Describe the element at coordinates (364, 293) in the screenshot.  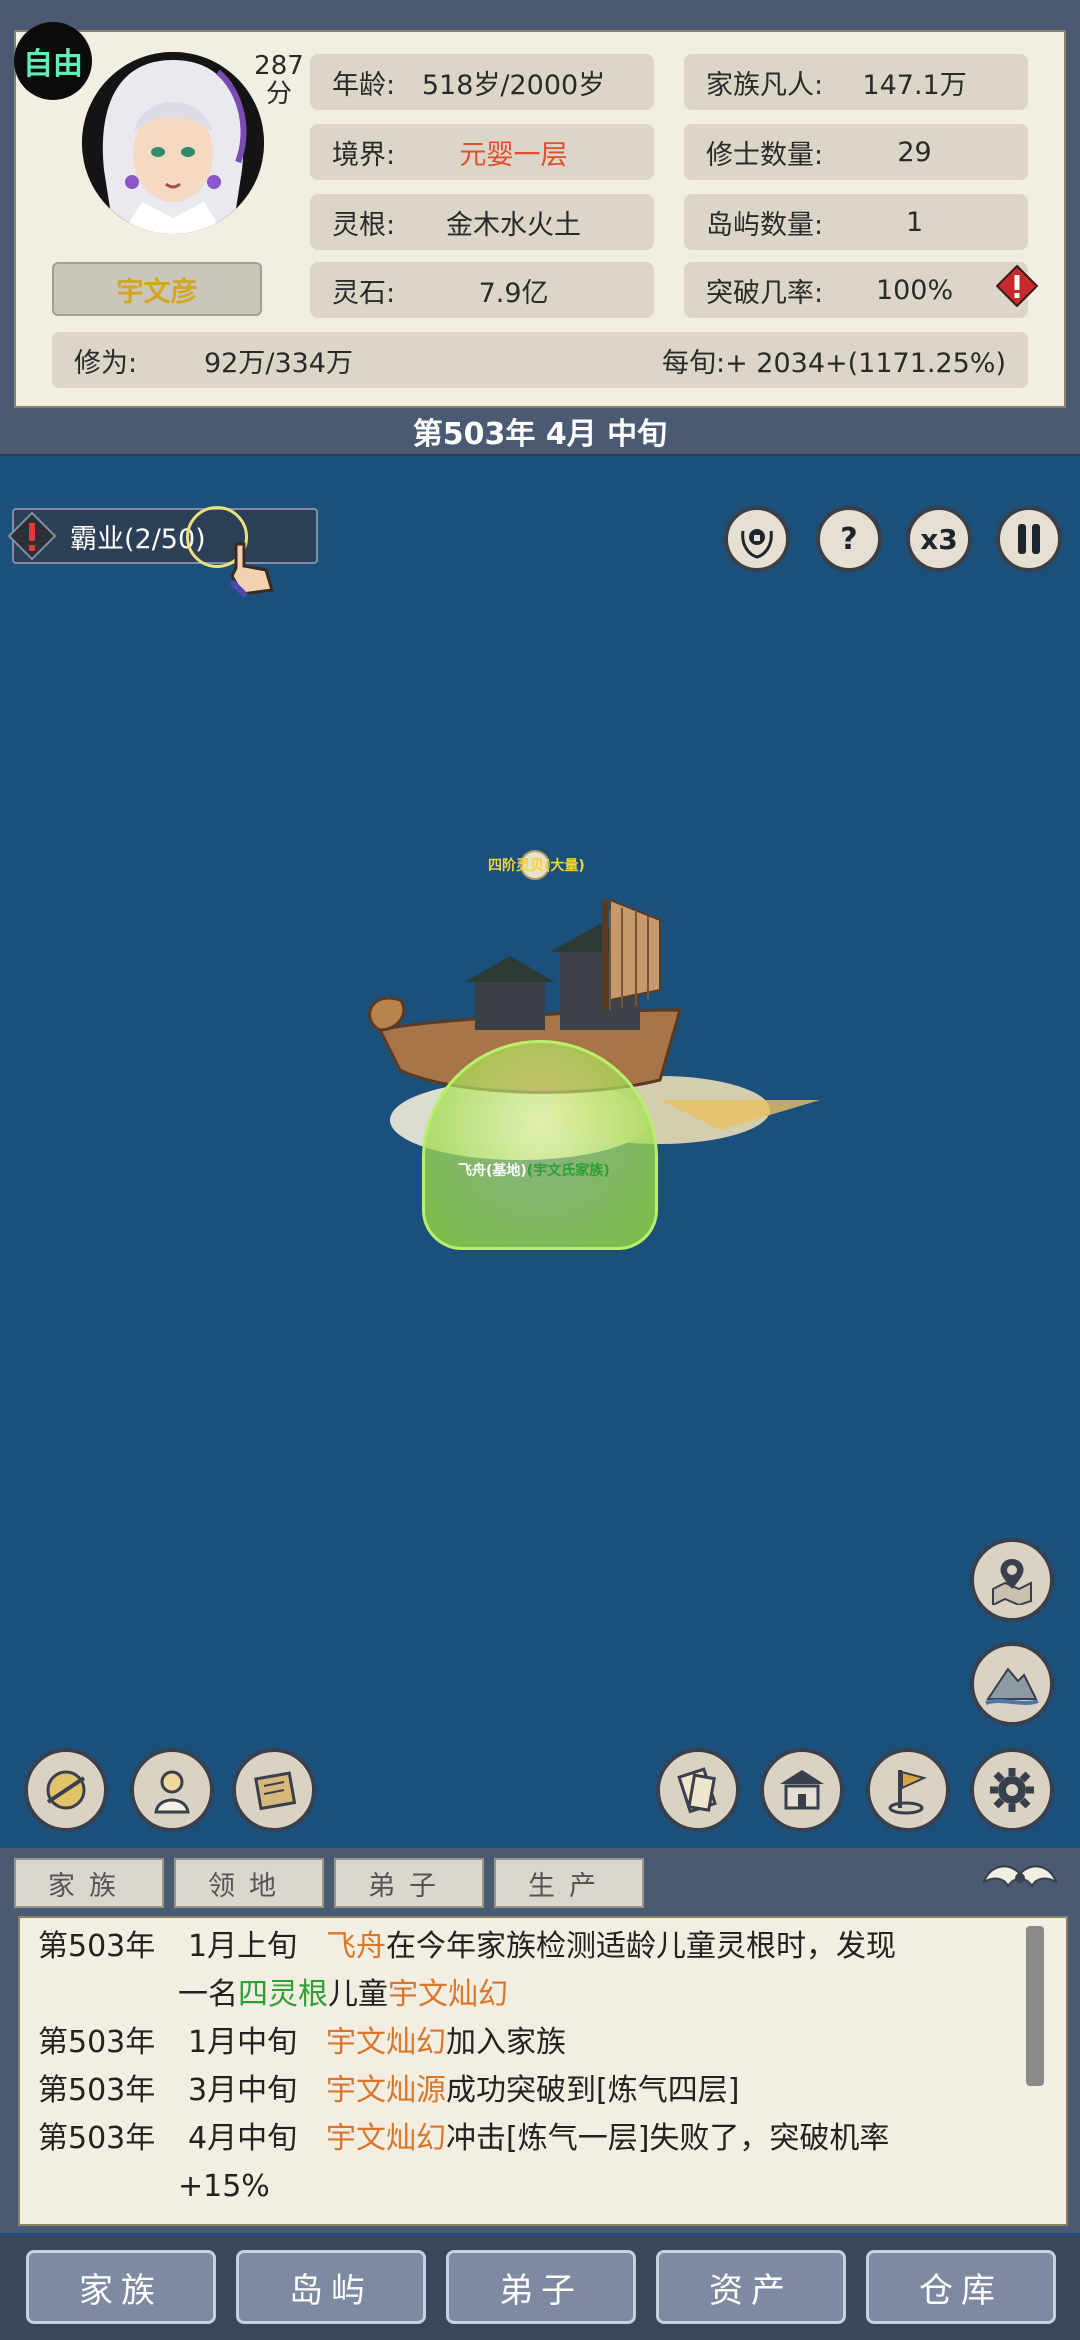
I see `stat-spirit-stones-label: 灵石:` at that location.